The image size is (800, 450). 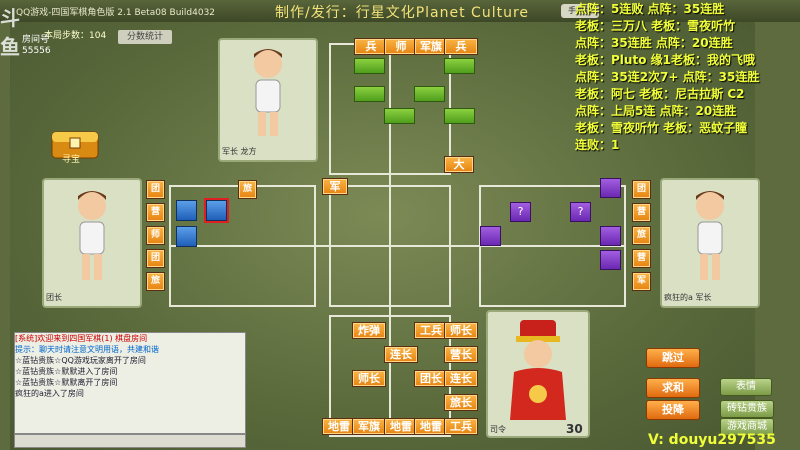 I want to click on chat-line: 疯狂的a进入了房间, so click(x=49, y=393).